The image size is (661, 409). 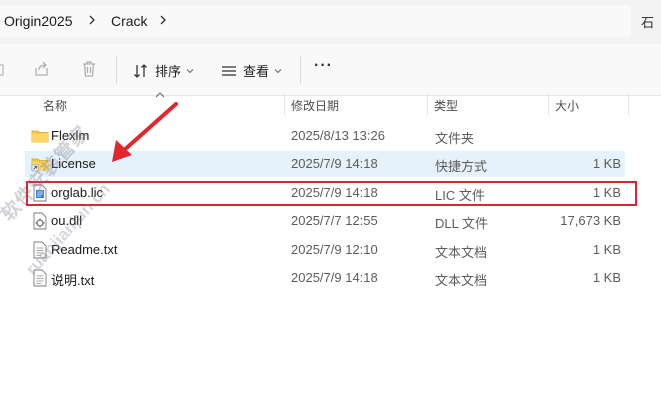 I want to click on file-date: 2025/8/13 13:26, so click(x=338, y=135).